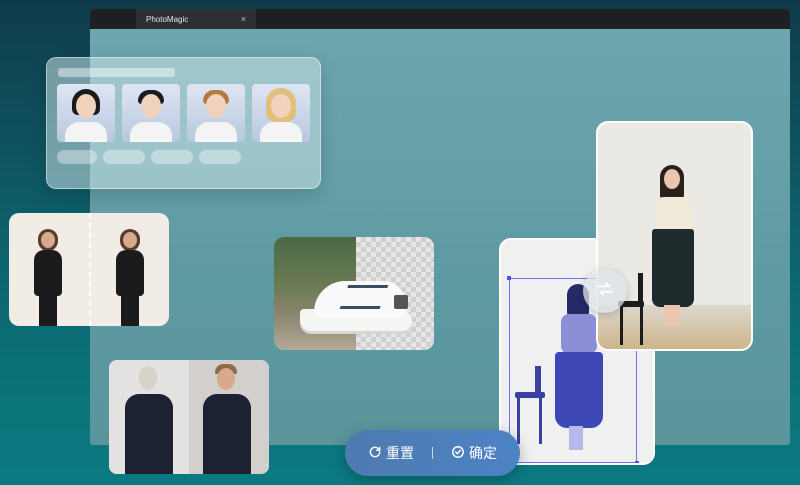  What do you see at coordinates (458, 453) in the screenshot?
I see `check-circle-icon` at bounding box center [458, 453].